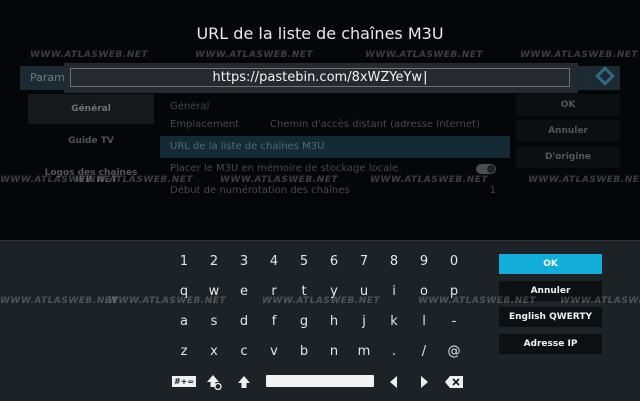  I want to click on key-at: @, so click(454, 352).